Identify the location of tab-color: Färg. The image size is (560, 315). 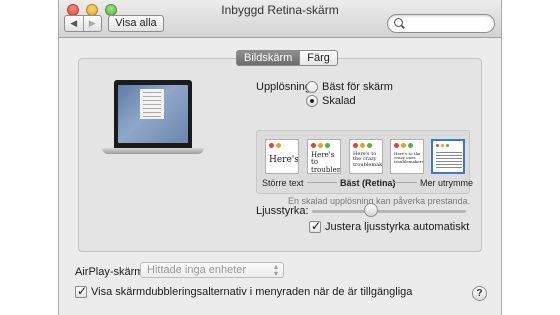
(318, 58).